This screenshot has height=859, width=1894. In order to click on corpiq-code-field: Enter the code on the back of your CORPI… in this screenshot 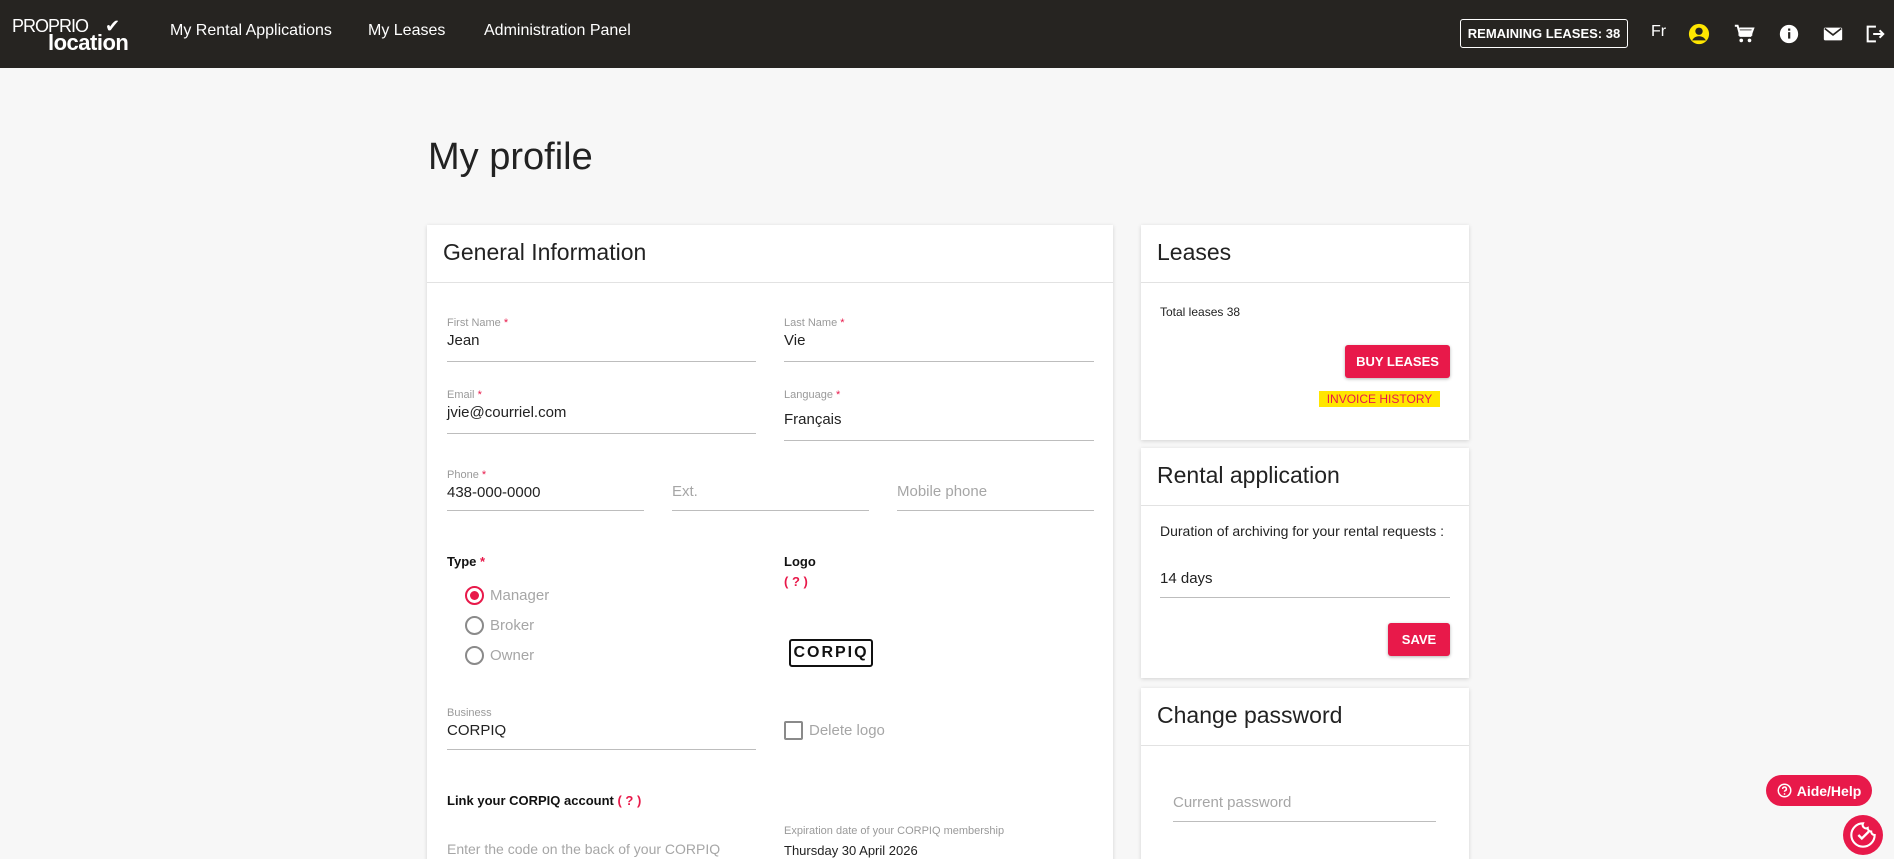, I will do `click(601, 849)`.